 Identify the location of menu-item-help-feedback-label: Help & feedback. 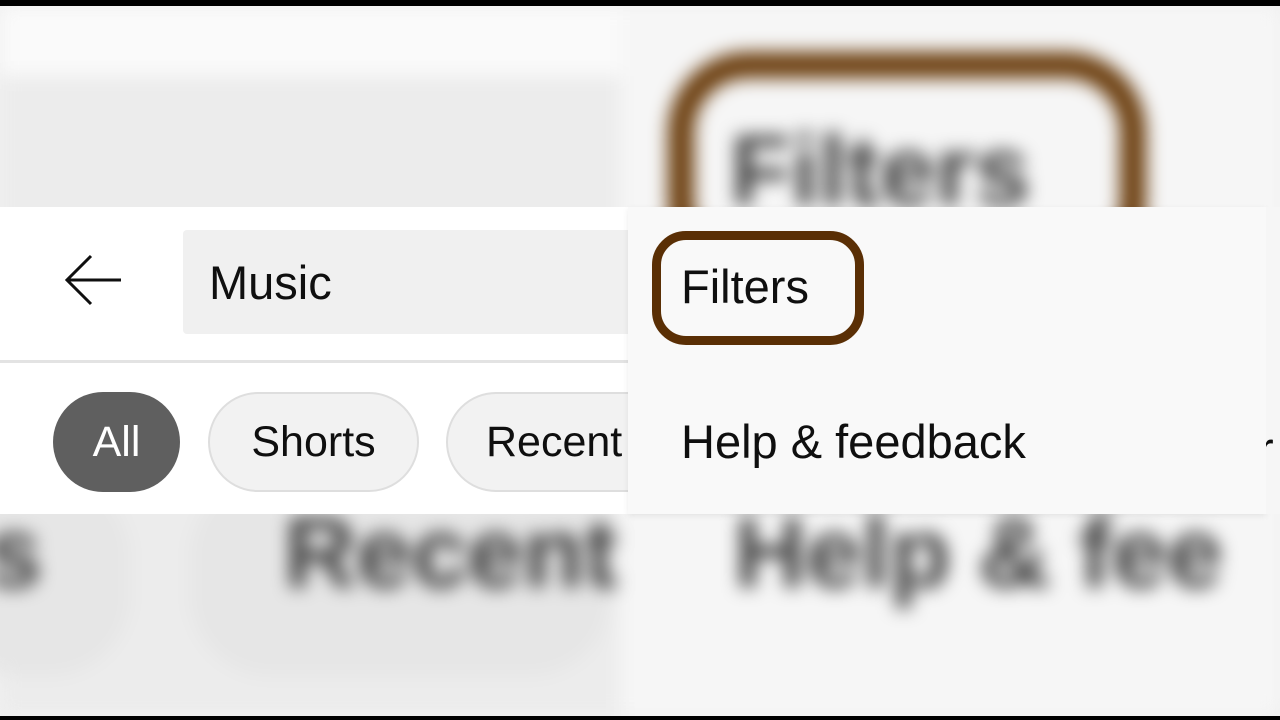
(853, 441).